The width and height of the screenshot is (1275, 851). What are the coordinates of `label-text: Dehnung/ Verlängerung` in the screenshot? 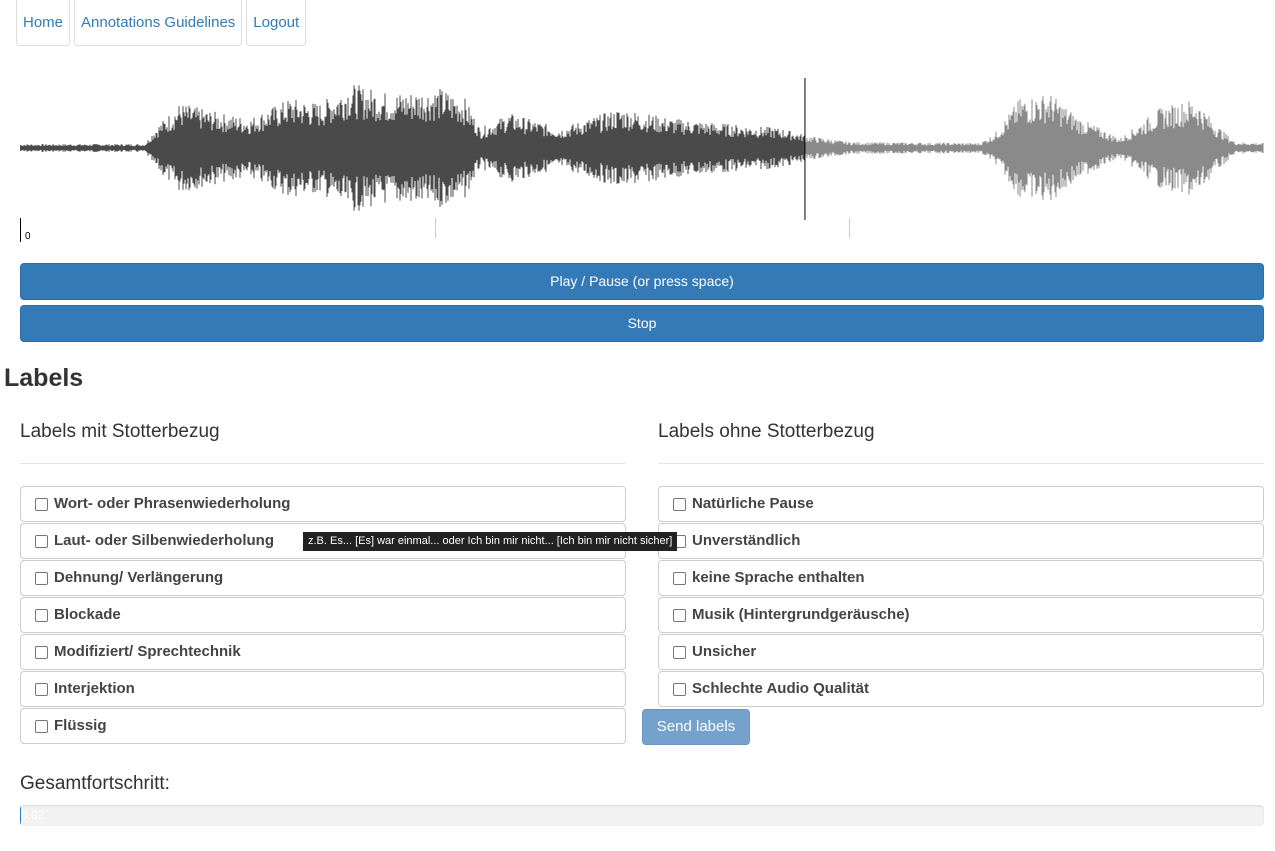 It's located at (139, 577).